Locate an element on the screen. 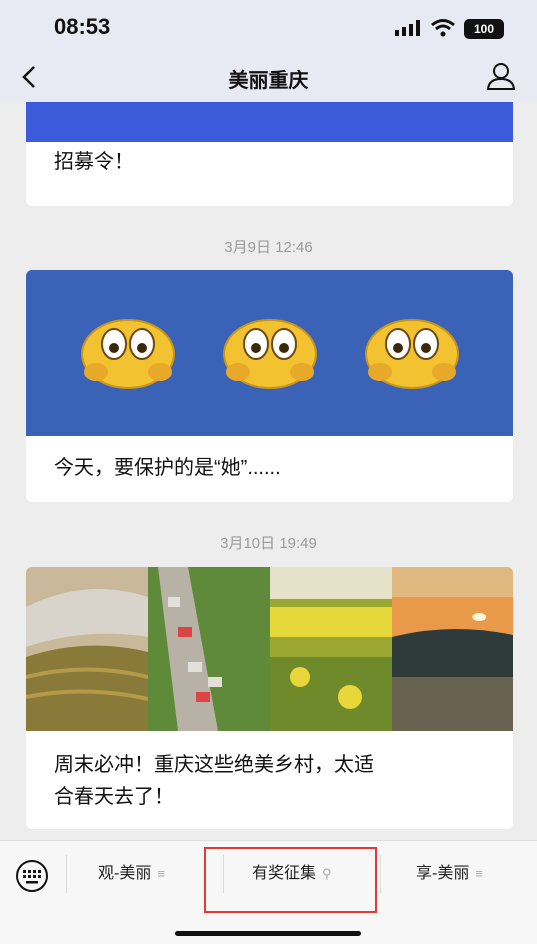 The width and height of the screenshot is (537, 944). menu-label: 观-美丽 is located at coordinates (125, 873).